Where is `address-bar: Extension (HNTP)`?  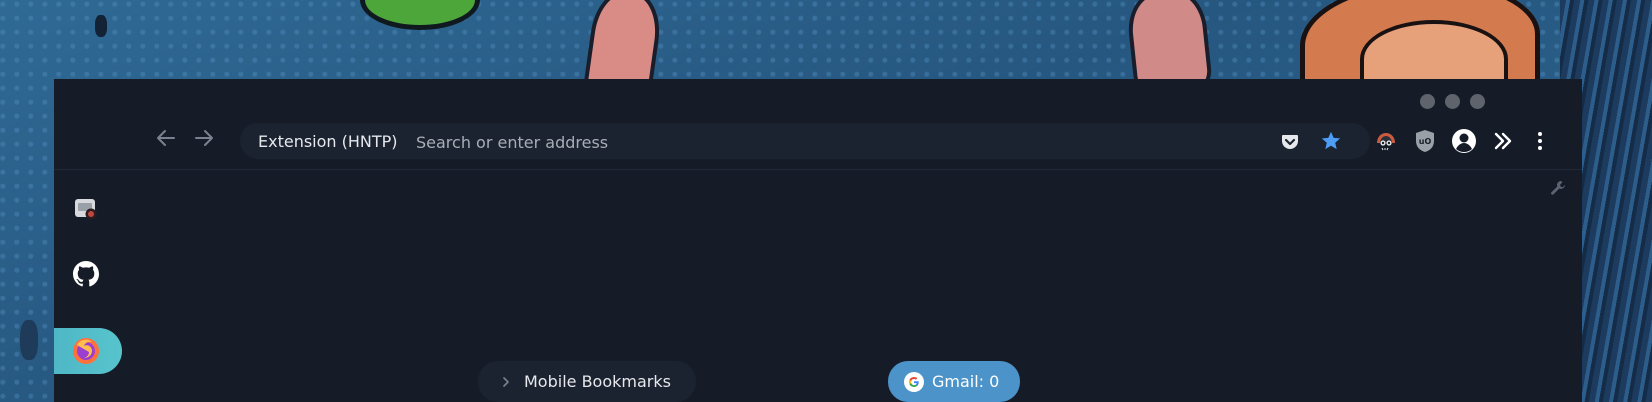
address-bar: Extension (HNTP) is located at coordinates (805, 141).